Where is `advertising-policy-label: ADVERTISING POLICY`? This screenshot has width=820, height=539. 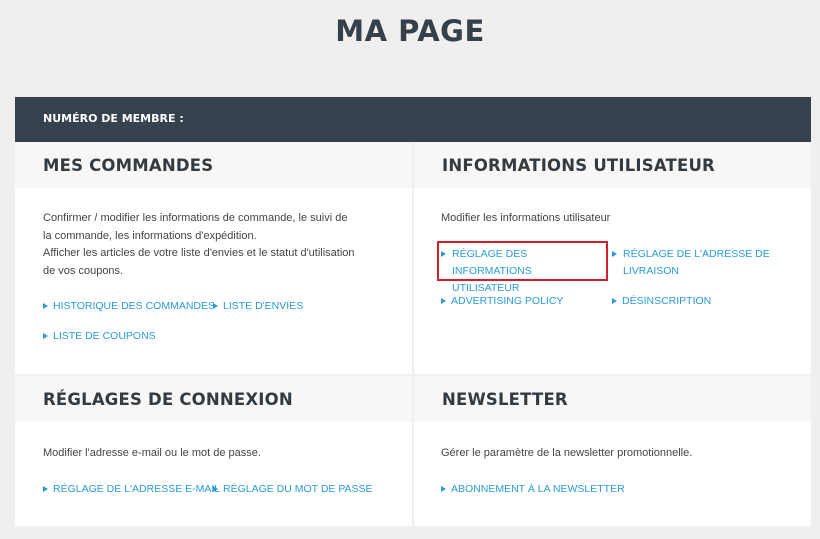 advertising-policy-label: ADVERTISING POLICY is located at coordinates (507, 301).